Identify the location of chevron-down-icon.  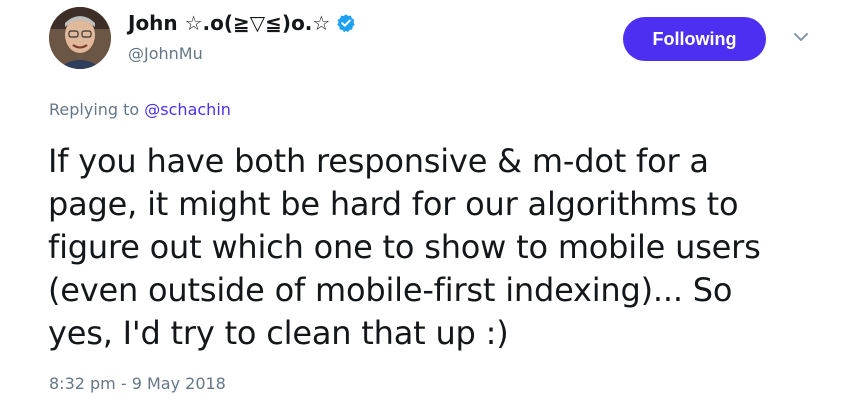
(801, 37).